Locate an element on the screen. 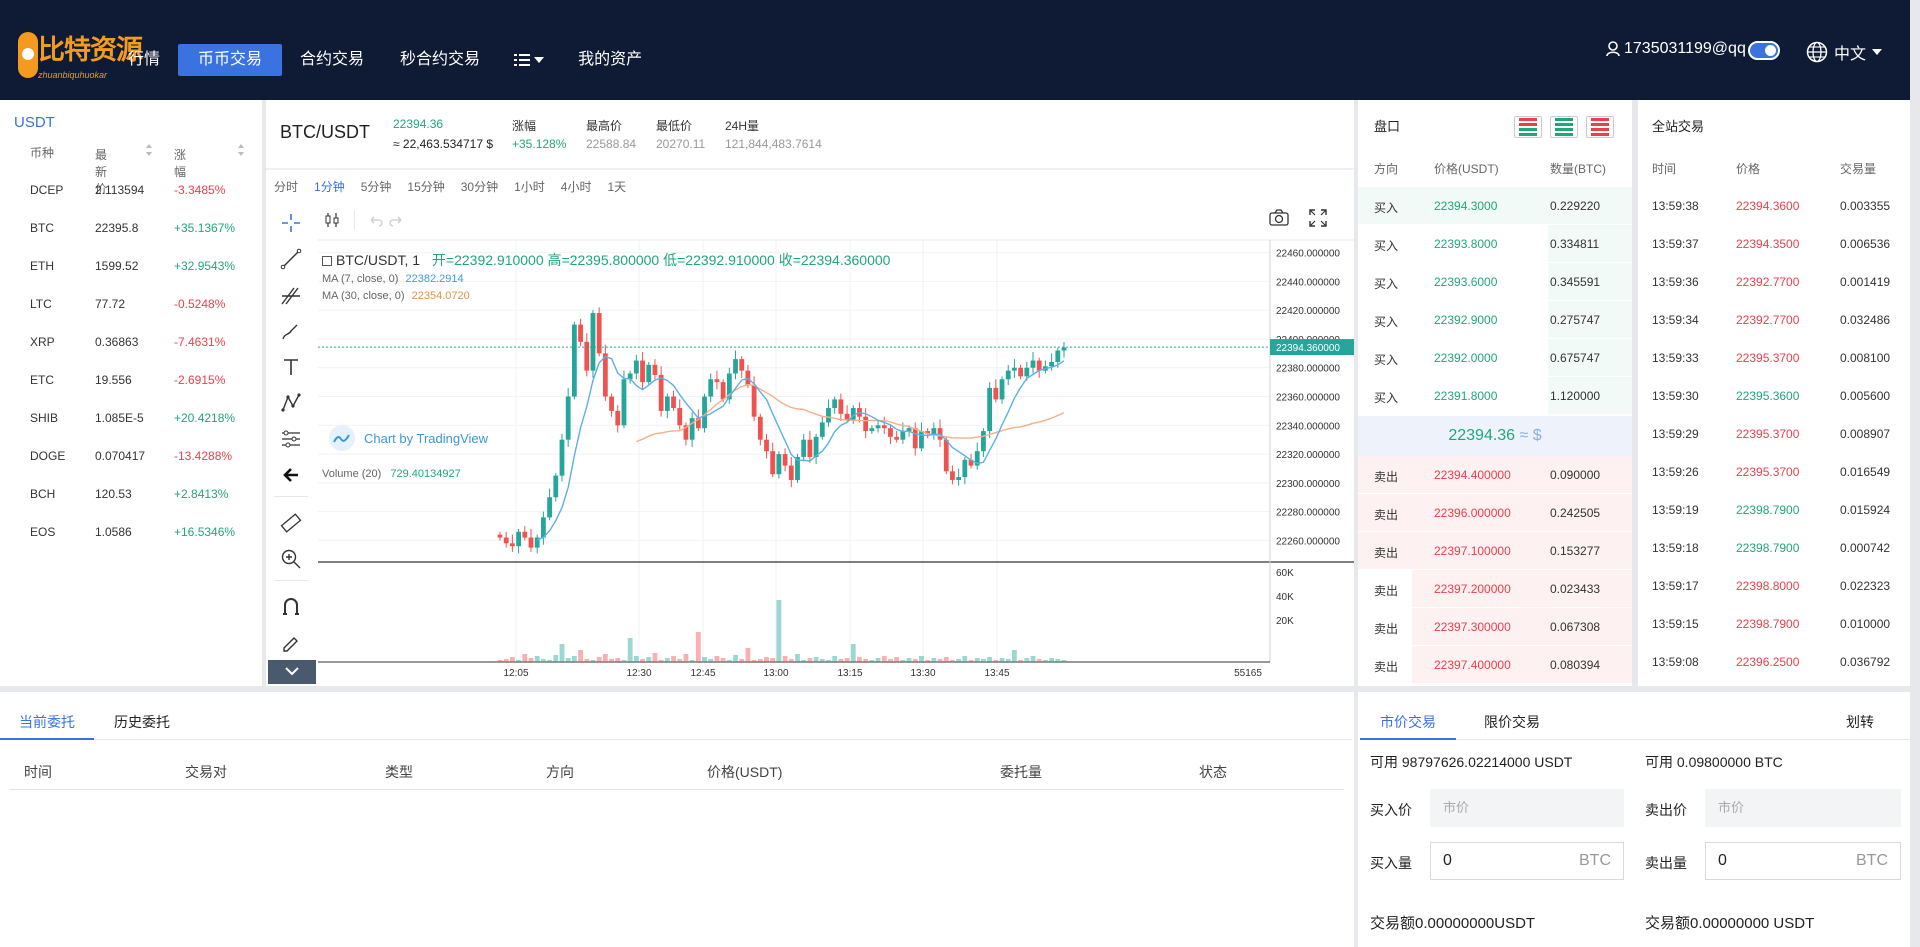 Image resolution: width=1920 pixels, height=947 pixels. pattern-tool-icon is located at coordinates (291, 403).